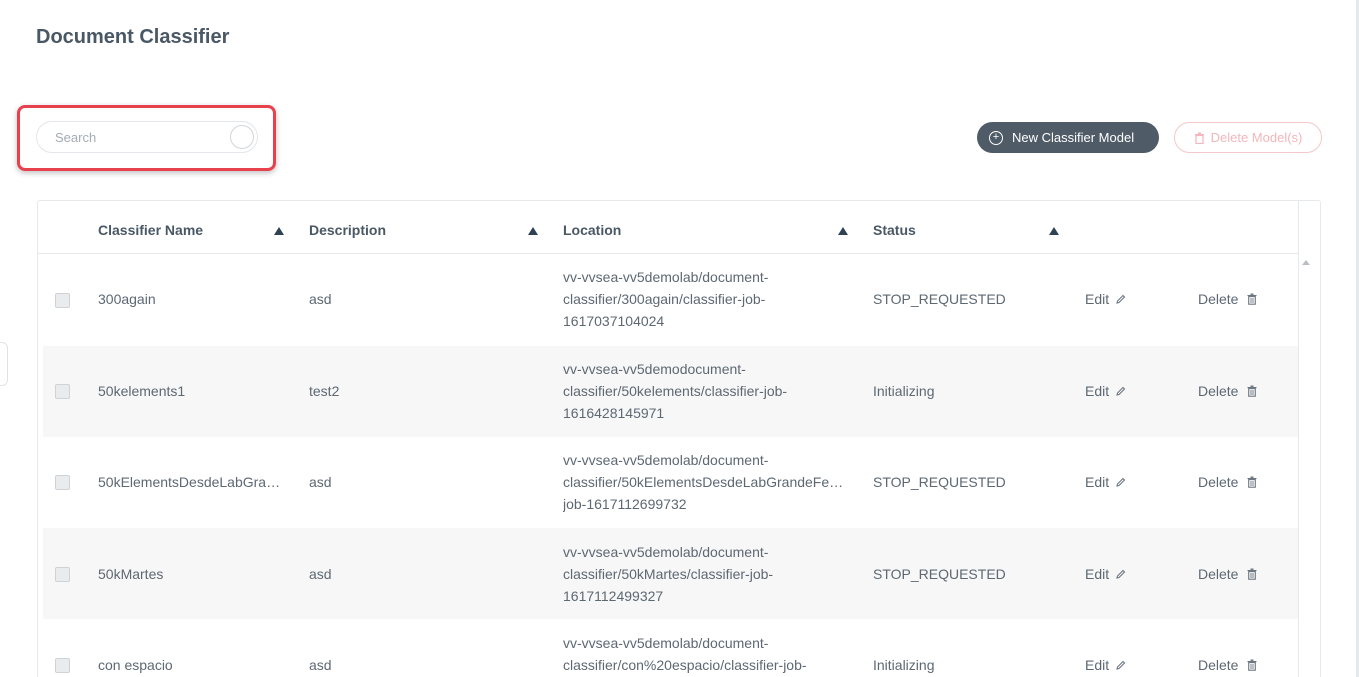 This screenshot has height=677, width=1359. I want to click on side-panel-handle, so click(4, 364).